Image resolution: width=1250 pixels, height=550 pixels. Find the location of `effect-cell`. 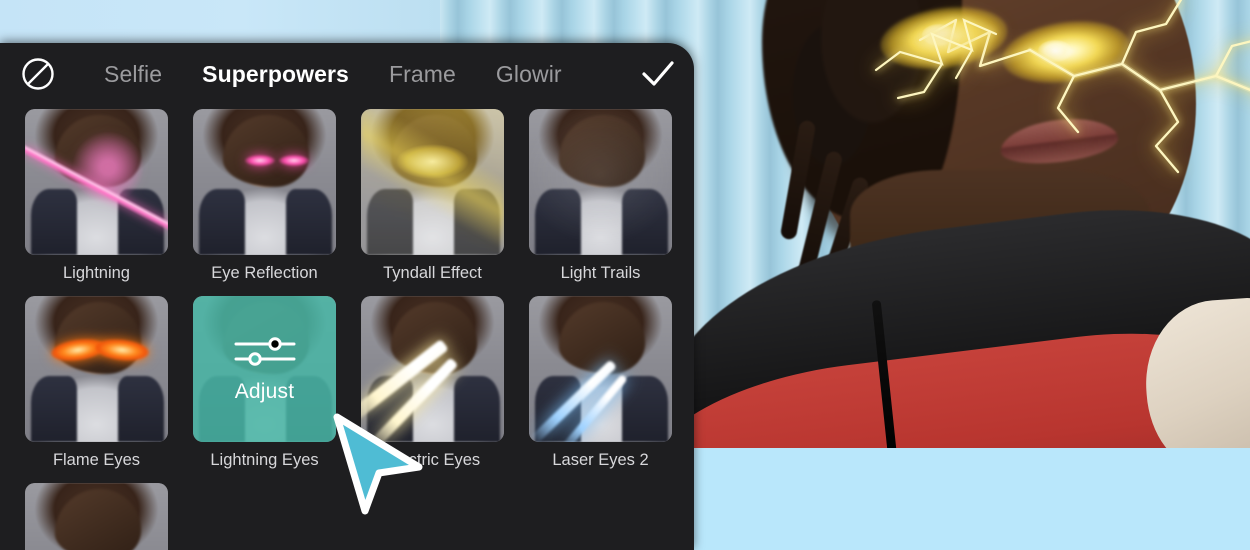

effect-cell is located at coordinates (96, 516).